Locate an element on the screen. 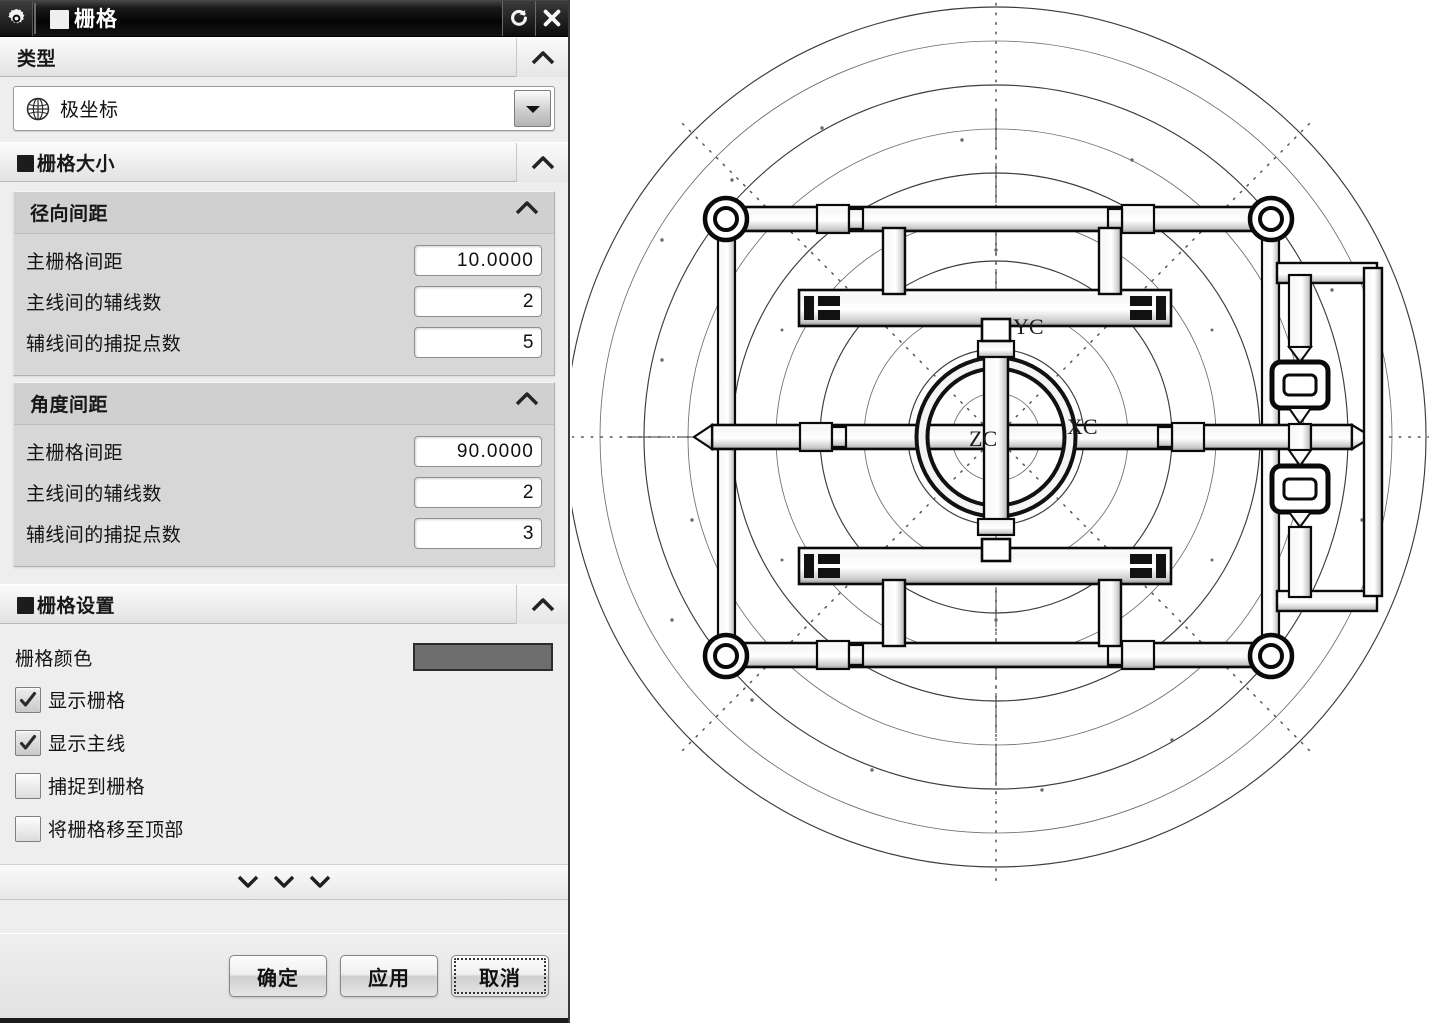 This screenshot has width=1429, height=1023. group-body-type: 极坐标 is located at coordinates (284, 109).